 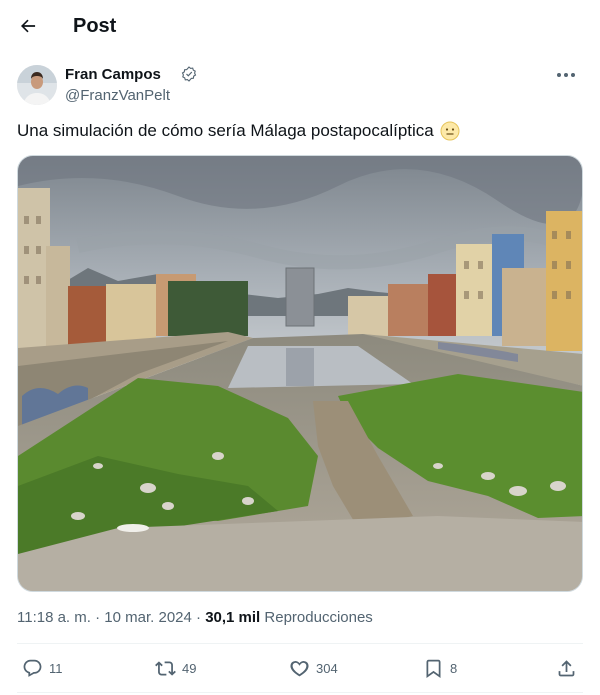 I want to click on reply-icon, so click(x=32, y=668).